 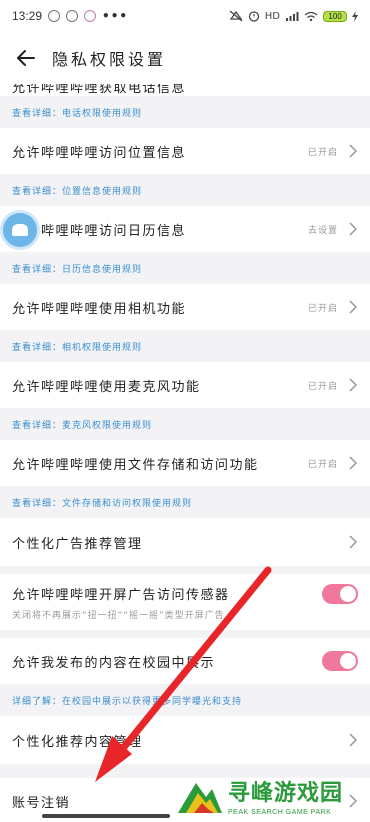 What do you see at coordinates (253, 16) in the screenshot?
I see `alarm-icon` at bounding box center [253, 16].